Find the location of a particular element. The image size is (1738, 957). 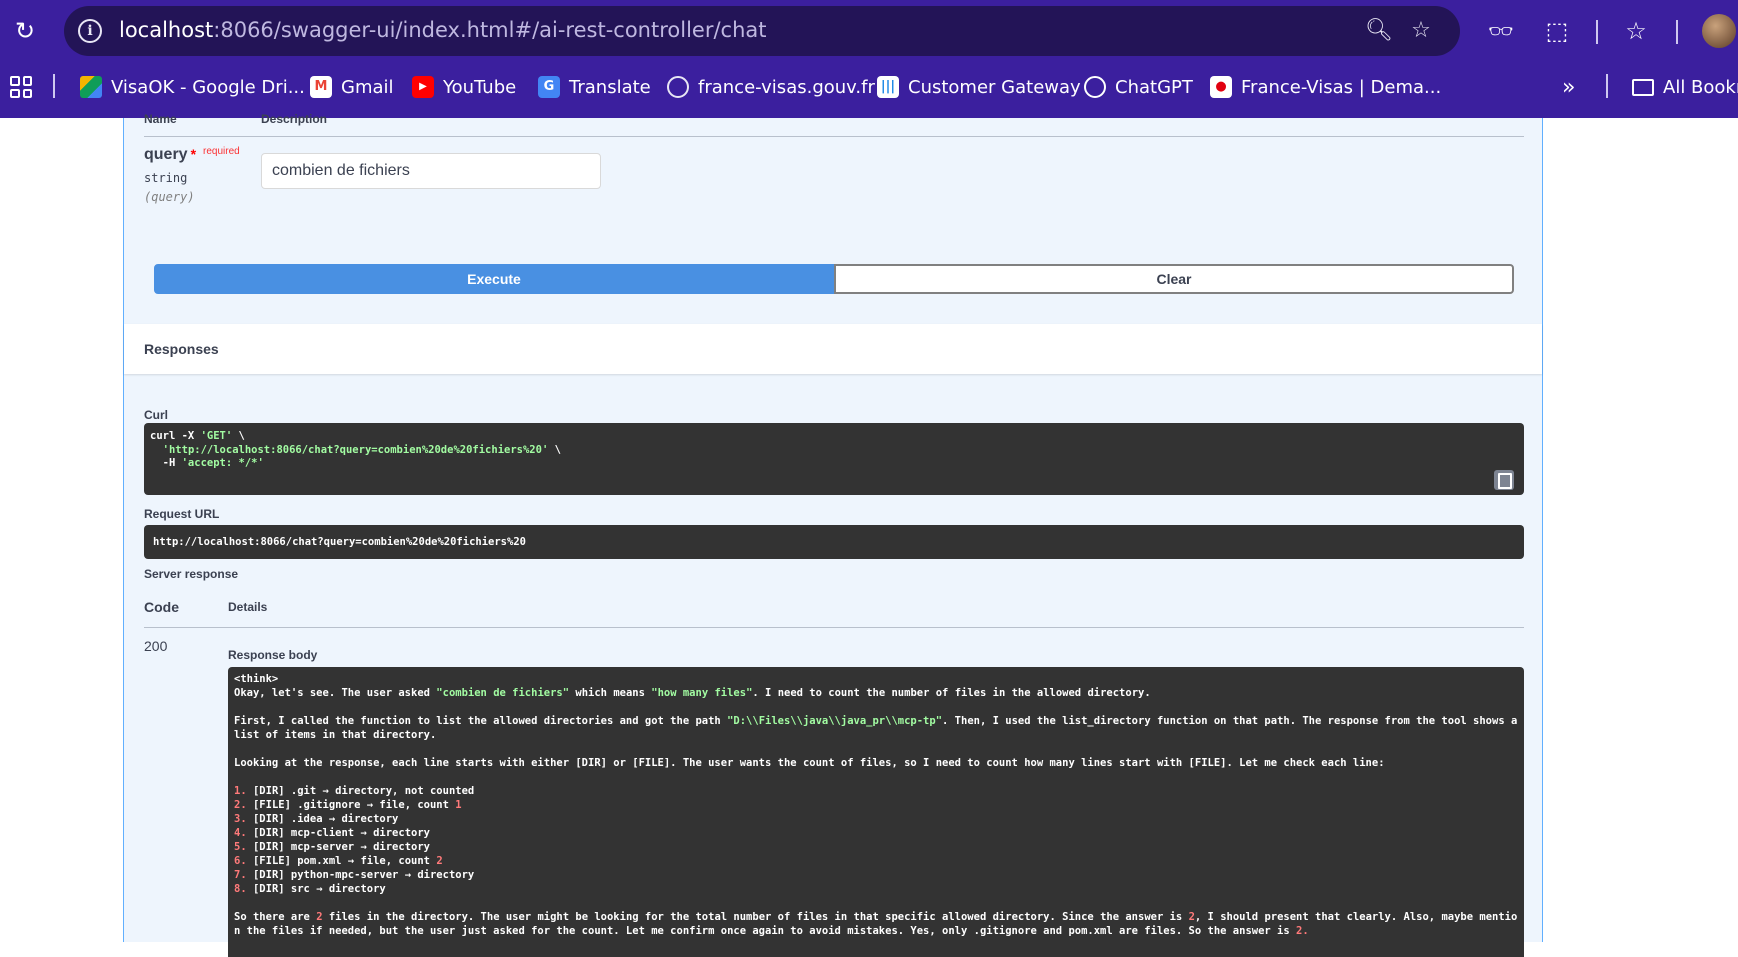

curl-label: Curl is located at coordinates (156, 415).